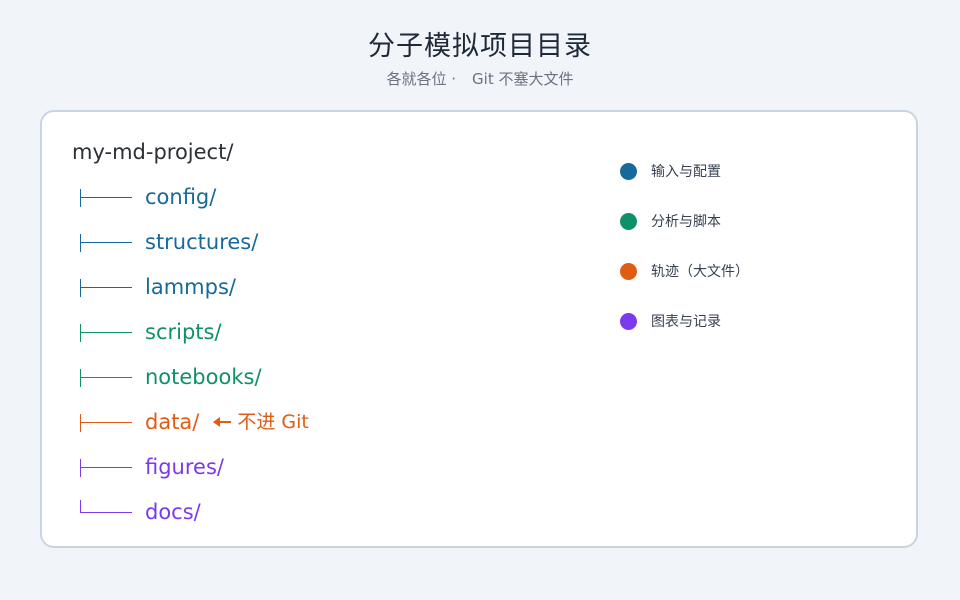  What do you see at coordinates (222, 422) in the screenshot?
I see `arrow-left-icon` at bounding box center [222, 422].